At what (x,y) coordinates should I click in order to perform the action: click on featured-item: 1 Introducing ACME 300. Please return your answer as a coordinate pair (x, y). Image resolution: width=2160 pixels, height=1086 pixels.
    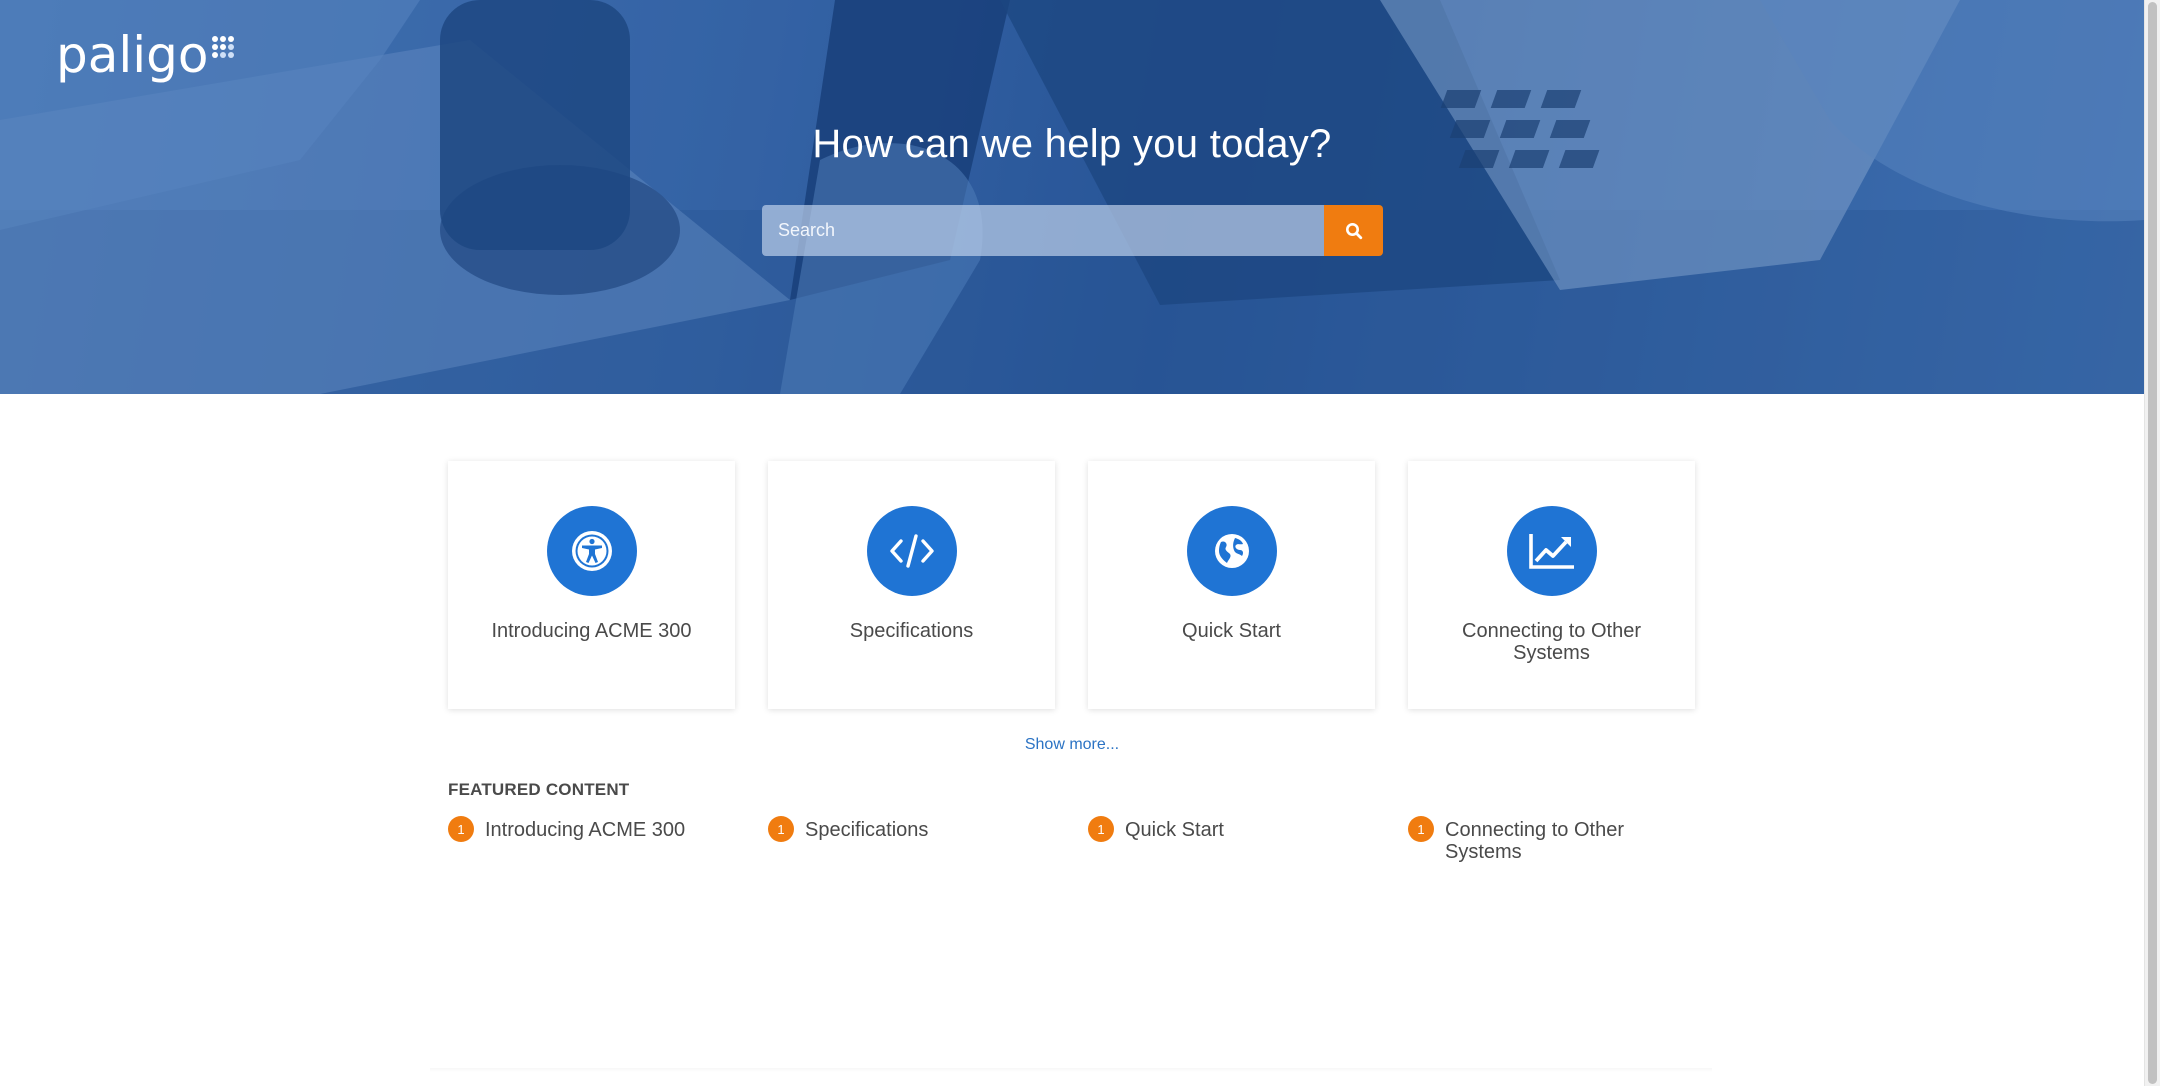
    Looking at the image, I should click on (591, 839).